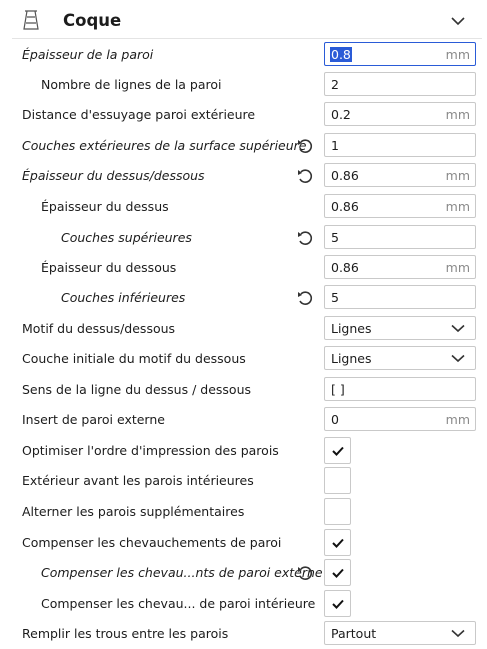 This screenshot has height=649, width=487. What do you see at coordinates (123, 297) in the screenshot?
I see `setting-label: Couches inférieures` at bounding box center [123, 297].